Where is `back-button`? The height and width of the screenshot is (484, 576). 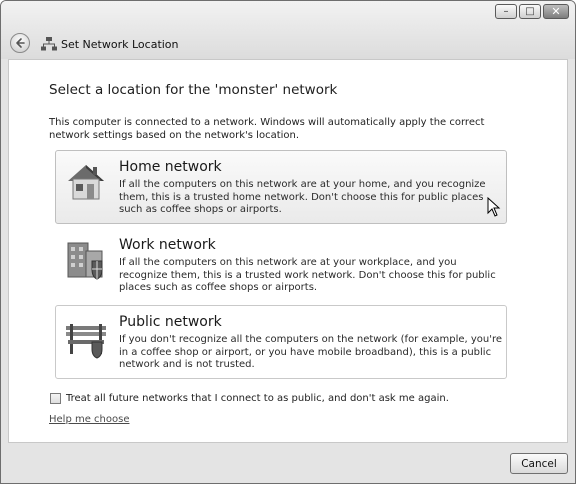 back-button is located at coordinates (20, 43).